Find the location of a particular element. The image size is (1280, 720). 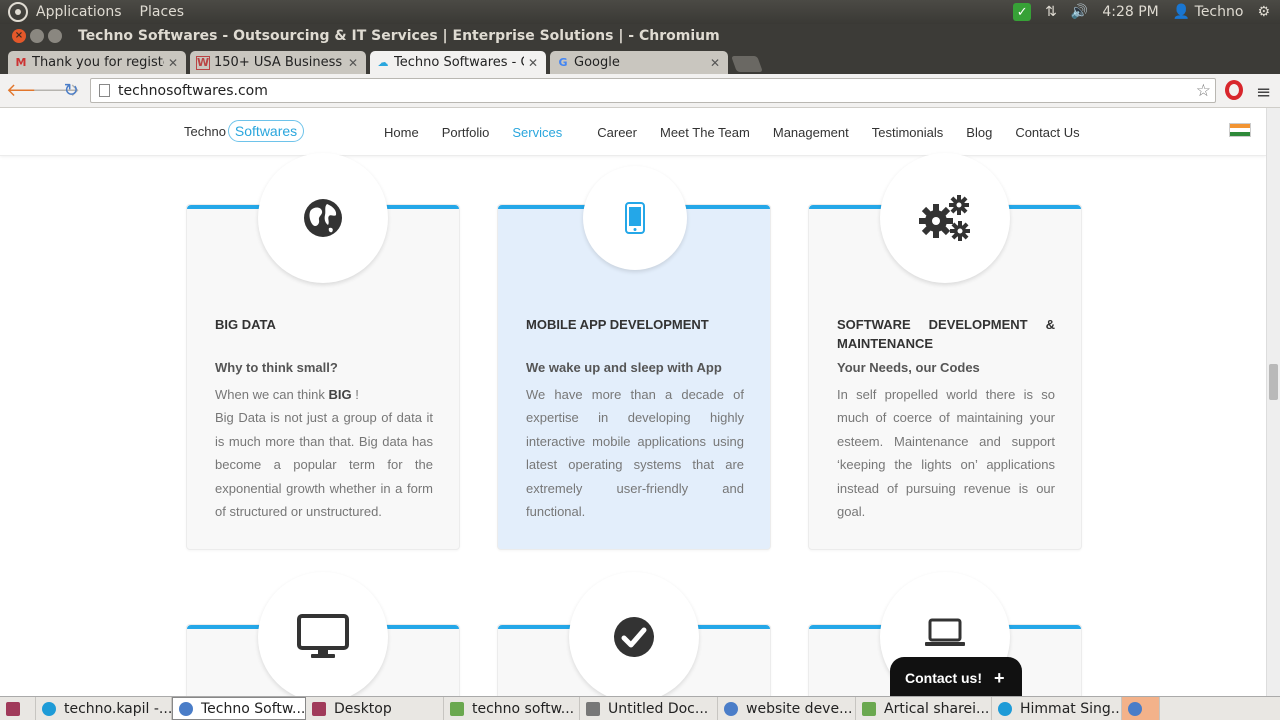

spreadsheet-icon is located at coordinates (869, 708).